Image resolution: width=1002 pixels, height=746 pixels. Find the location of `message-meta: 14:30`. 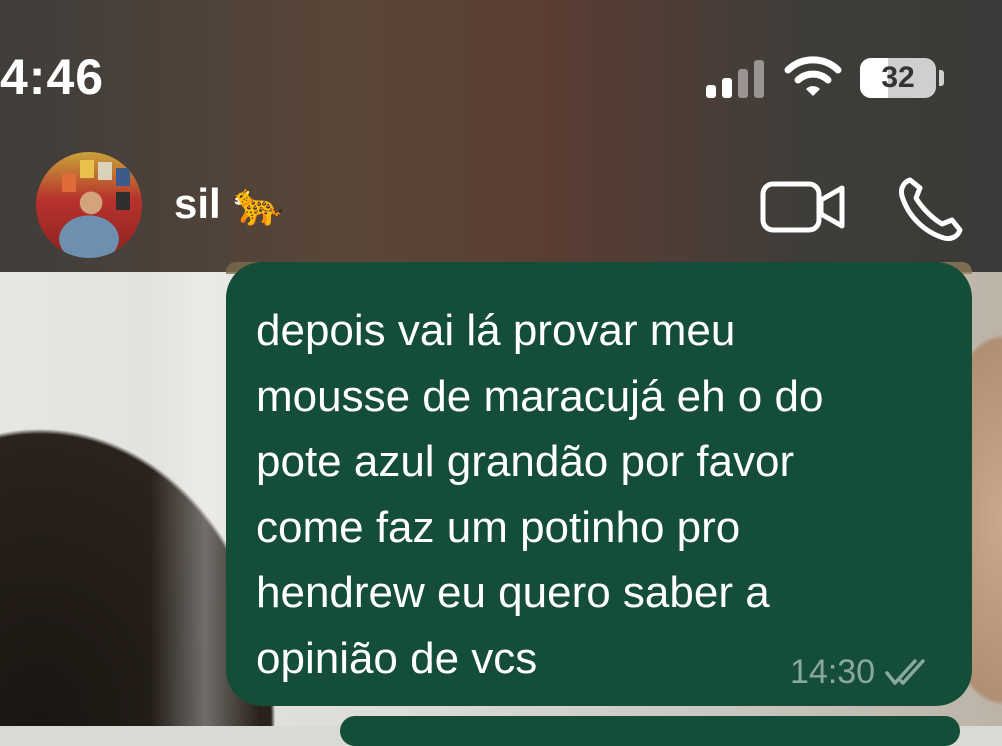

message-meta: 14:30 is located at coordinates (861, 672).